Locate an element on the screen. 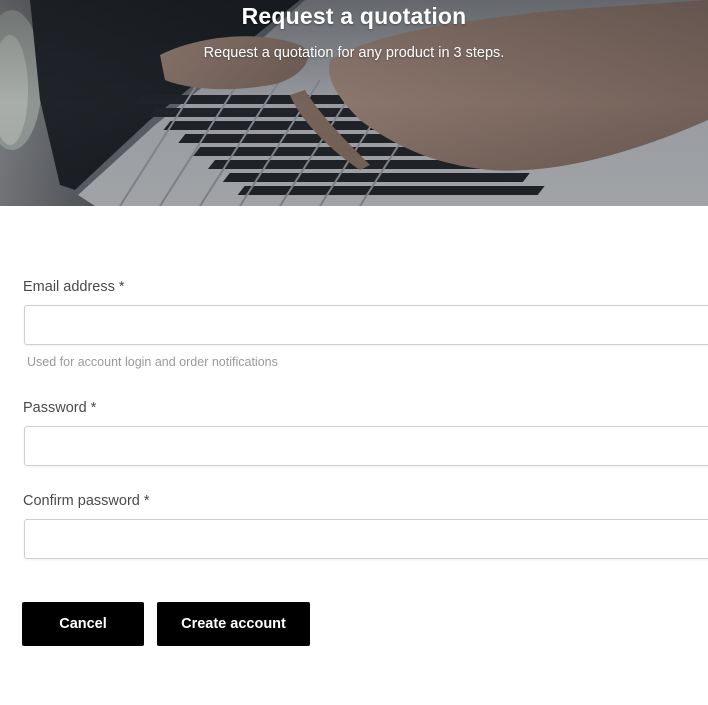  password-label: Password * is located at coordinates (60, 408).